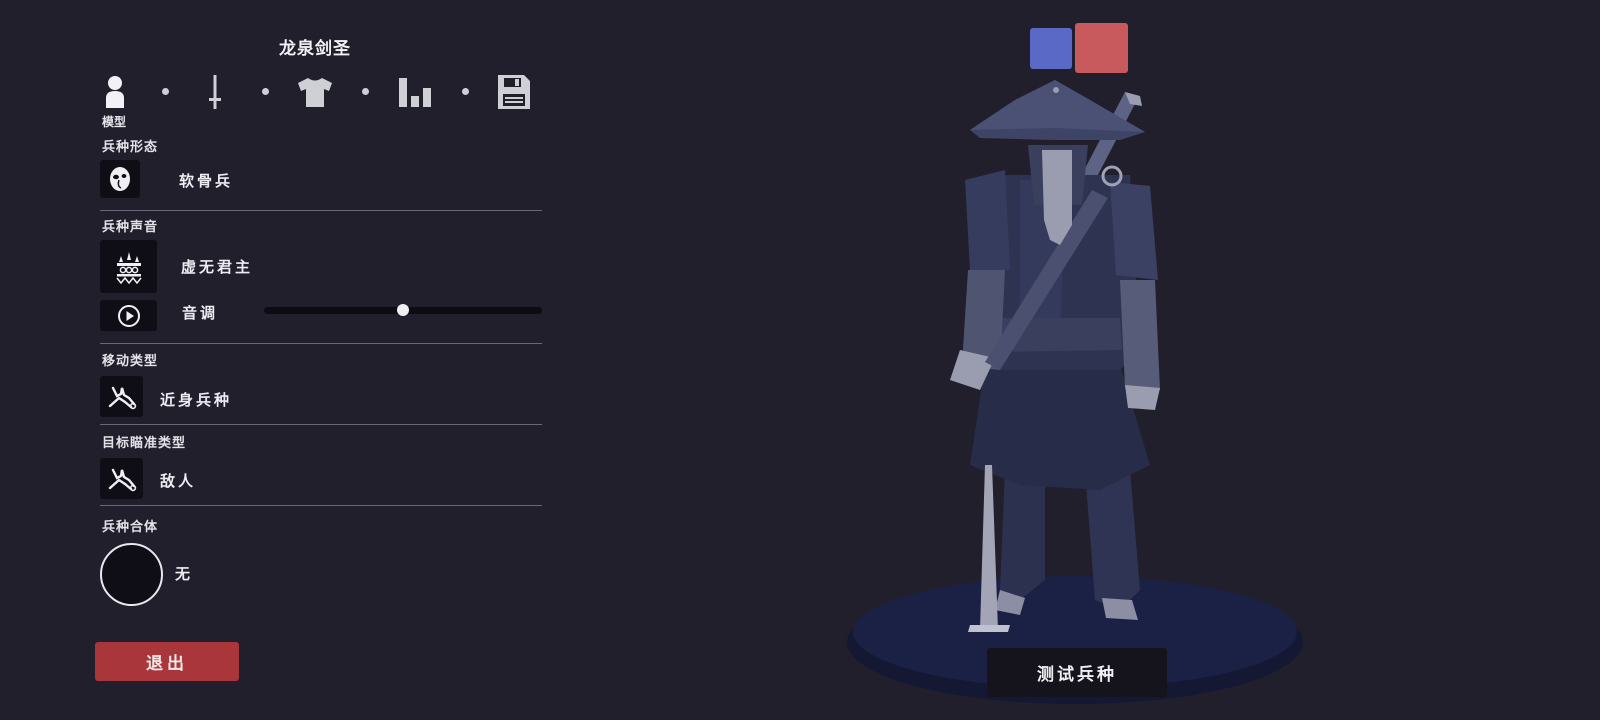  What do you see at coordinates (1101, 48) in the screenshot?
I see `color-swatch-red` at bounding box center [1101, 48].